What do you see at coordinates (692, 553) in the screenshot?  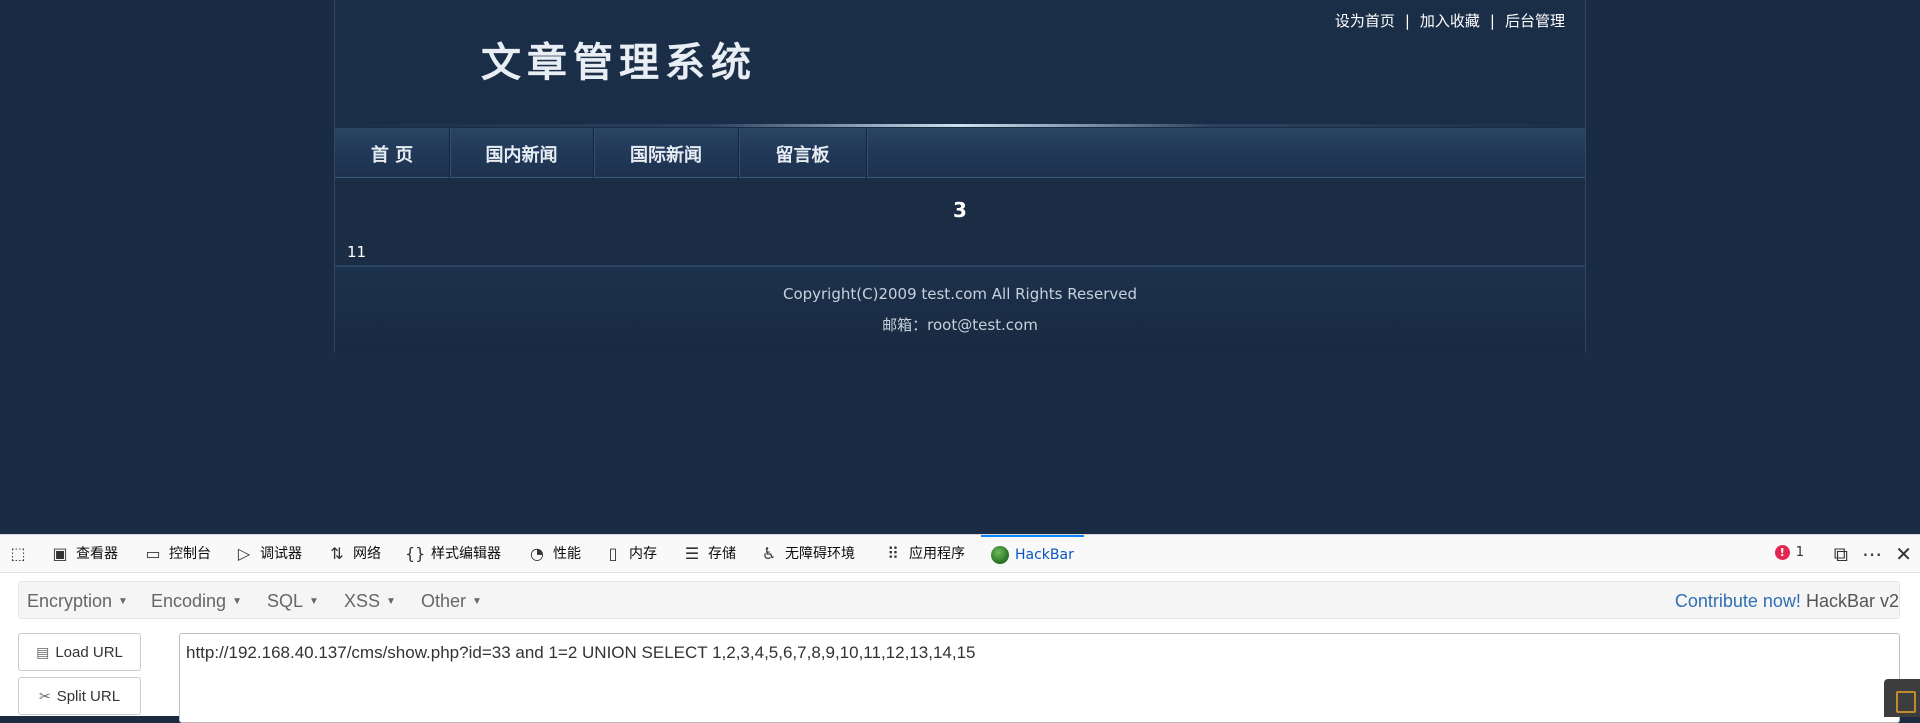 I see `storage-icon: ☰` at bounding box center [692, 553].